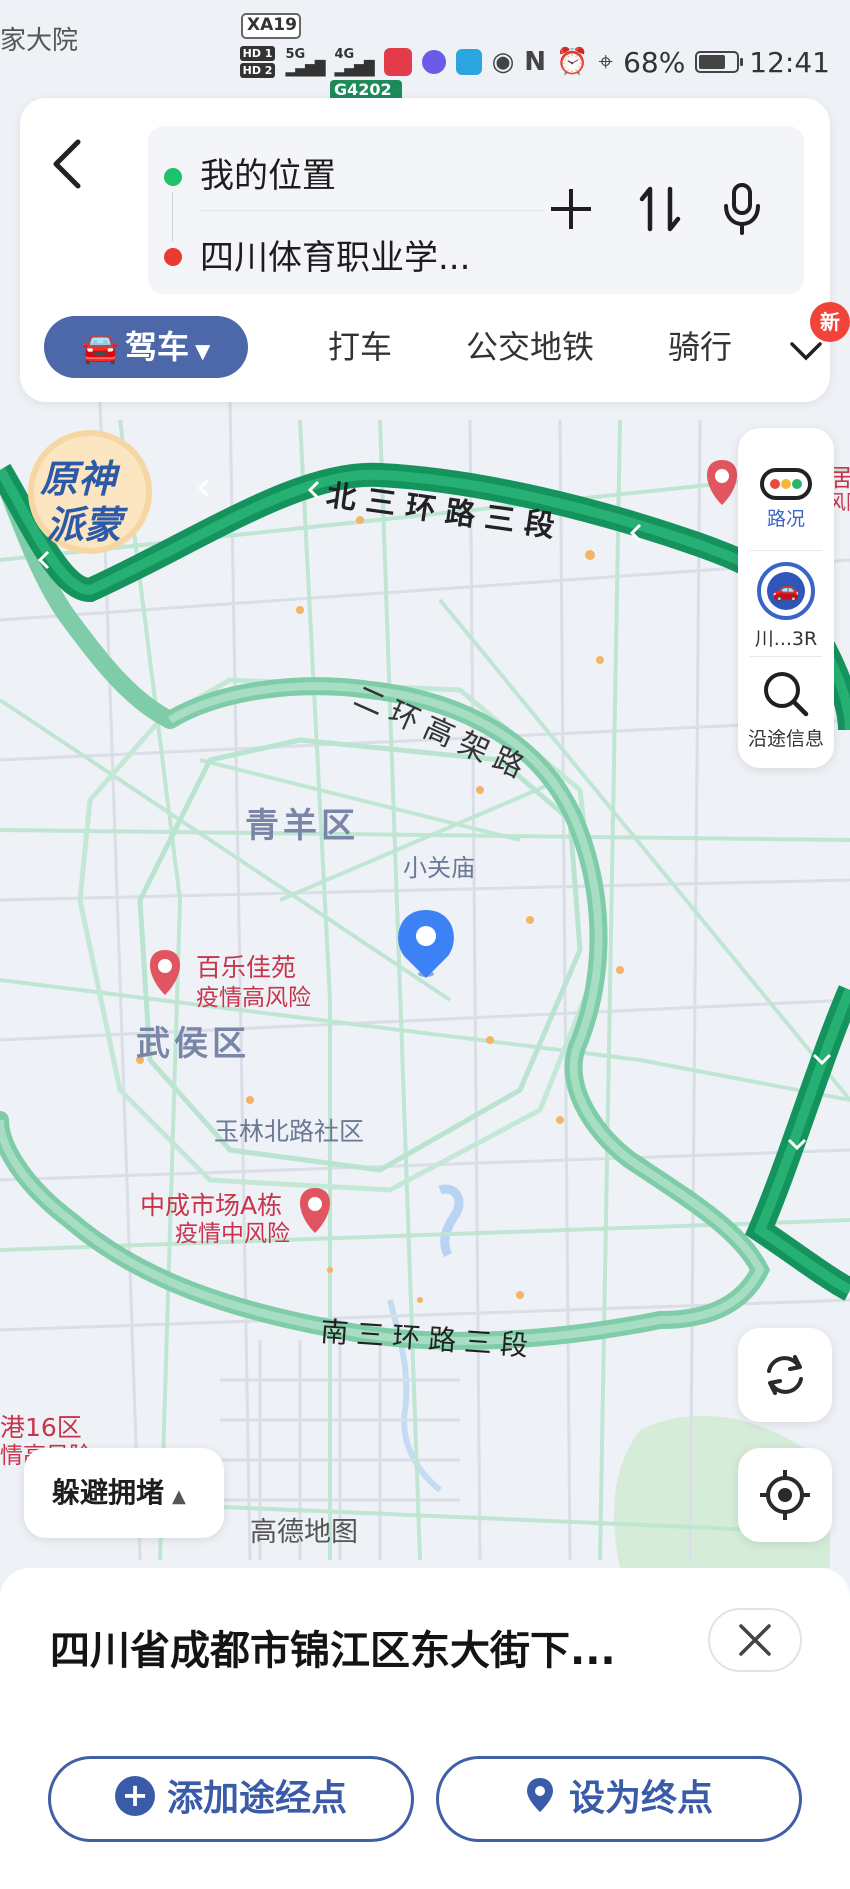 Image resolution: width=850 pixels, height=1889 pixels. What do you see at coordinates (256, 1798) in the screenshot?
I see `add-waypoint-label: 添加途经点` at bounding box center [256, 1798].